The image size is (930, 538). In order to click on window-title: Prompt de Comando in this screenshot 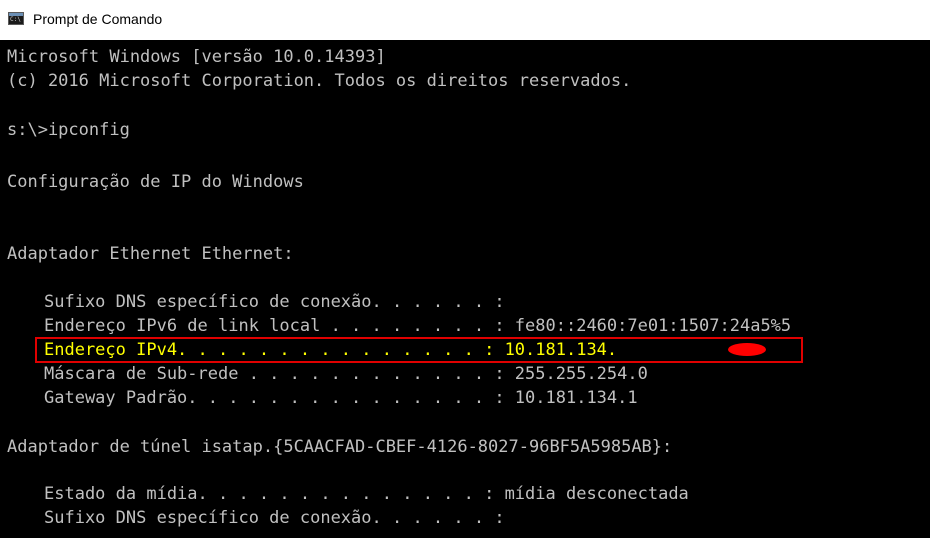, I will do `click(98, 19)`.